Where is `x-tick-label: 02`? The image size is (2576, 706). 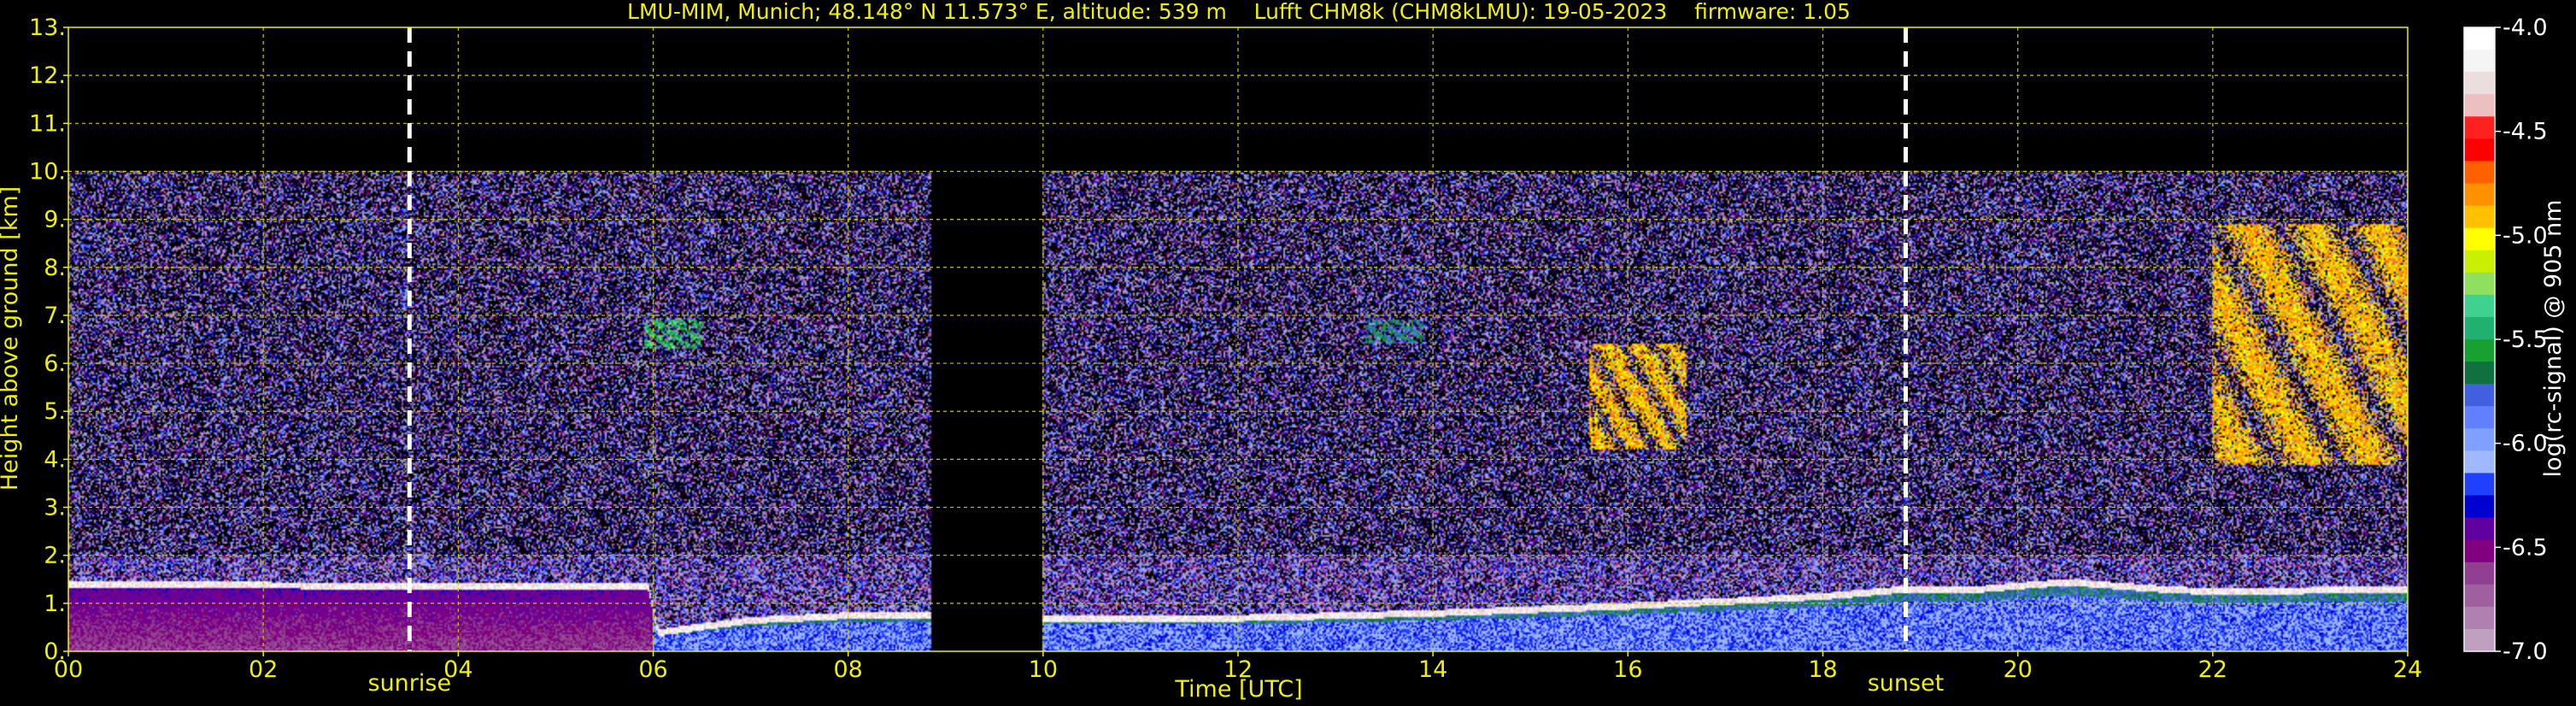 x-tick-label: 02 is located at coordinates (263, 669).